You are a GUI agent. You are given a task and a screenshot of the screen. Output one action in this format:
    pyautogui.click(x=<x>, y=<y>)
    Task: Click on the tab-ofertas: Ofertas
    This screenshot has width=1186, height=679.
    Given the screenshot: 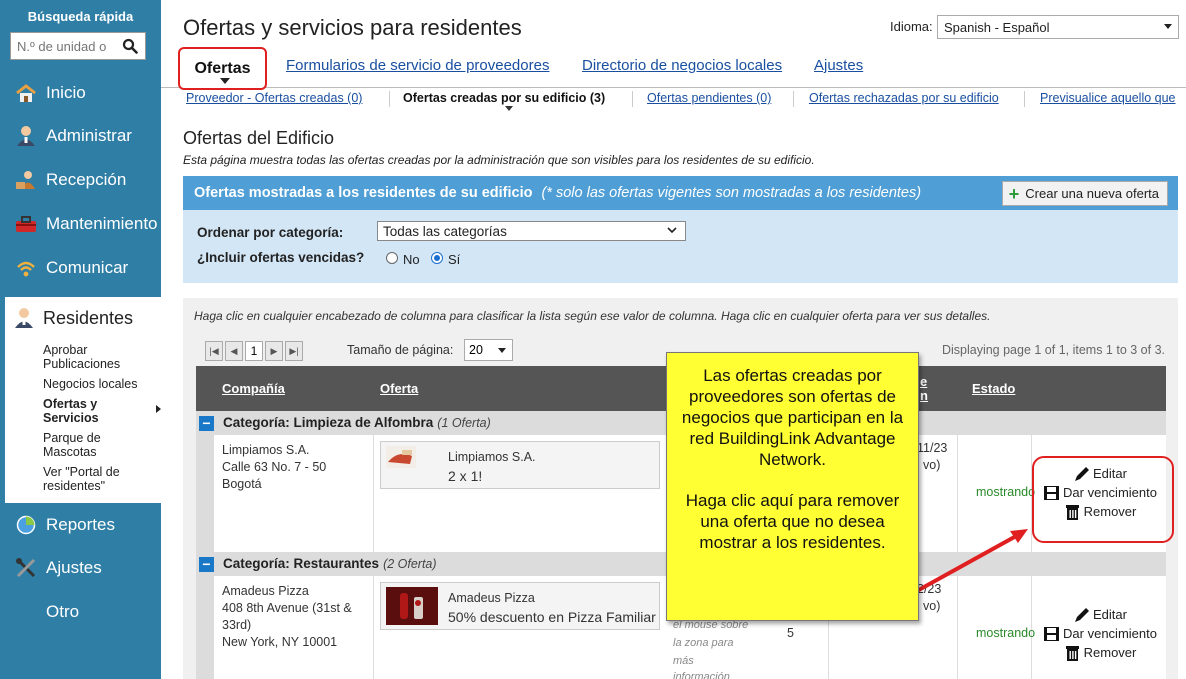 What is the action you would take?
    pyautogui.click(x=222, y=68)
    